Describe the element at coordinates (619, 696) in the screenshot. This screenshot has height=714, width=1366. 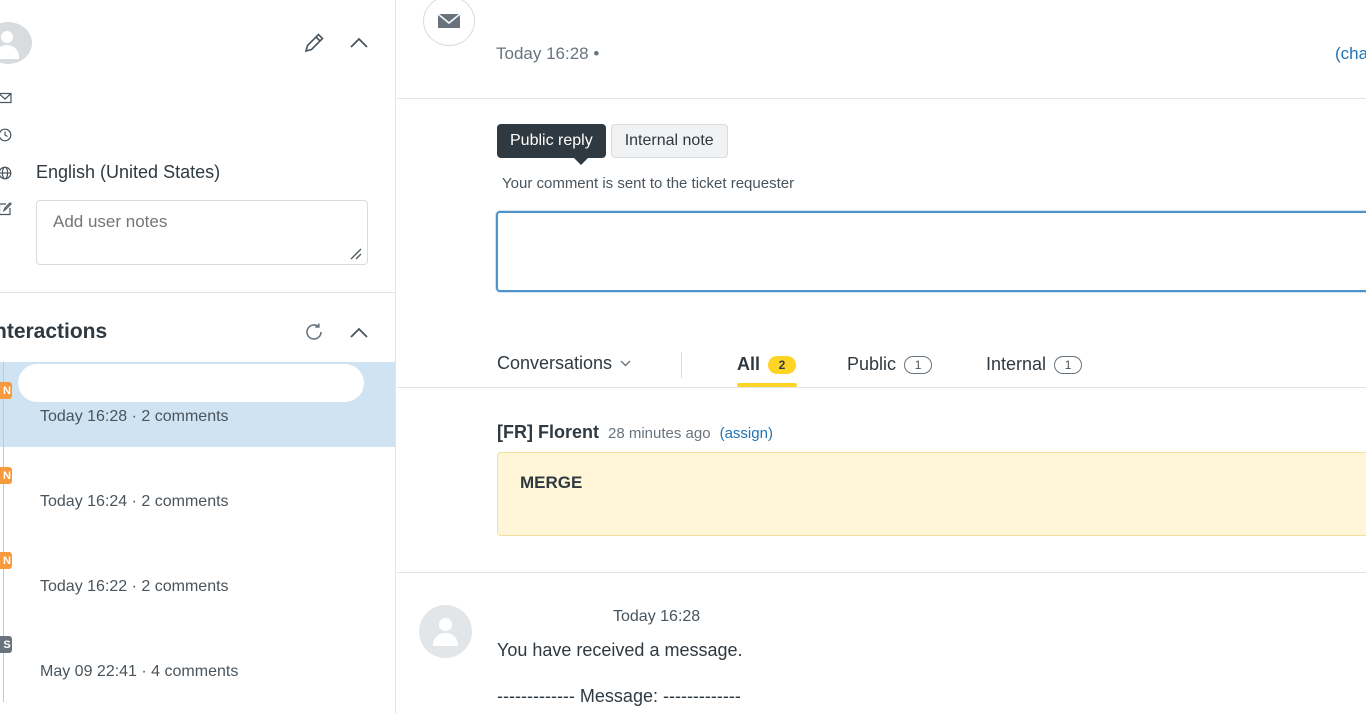
I see `message-separator-text: ------------- Message: -------------` at that location.